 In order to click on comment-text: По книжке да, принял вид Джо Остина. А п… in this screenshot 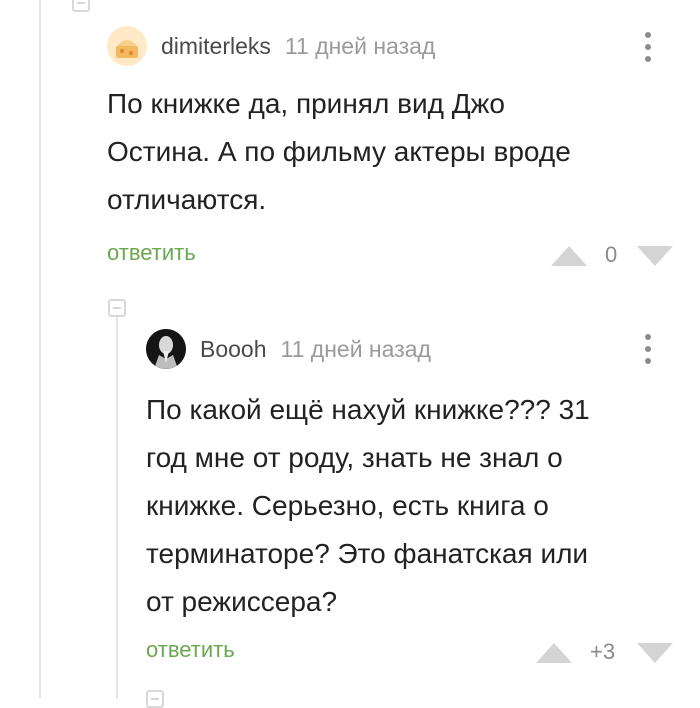, I will do `click(339, 151)`.